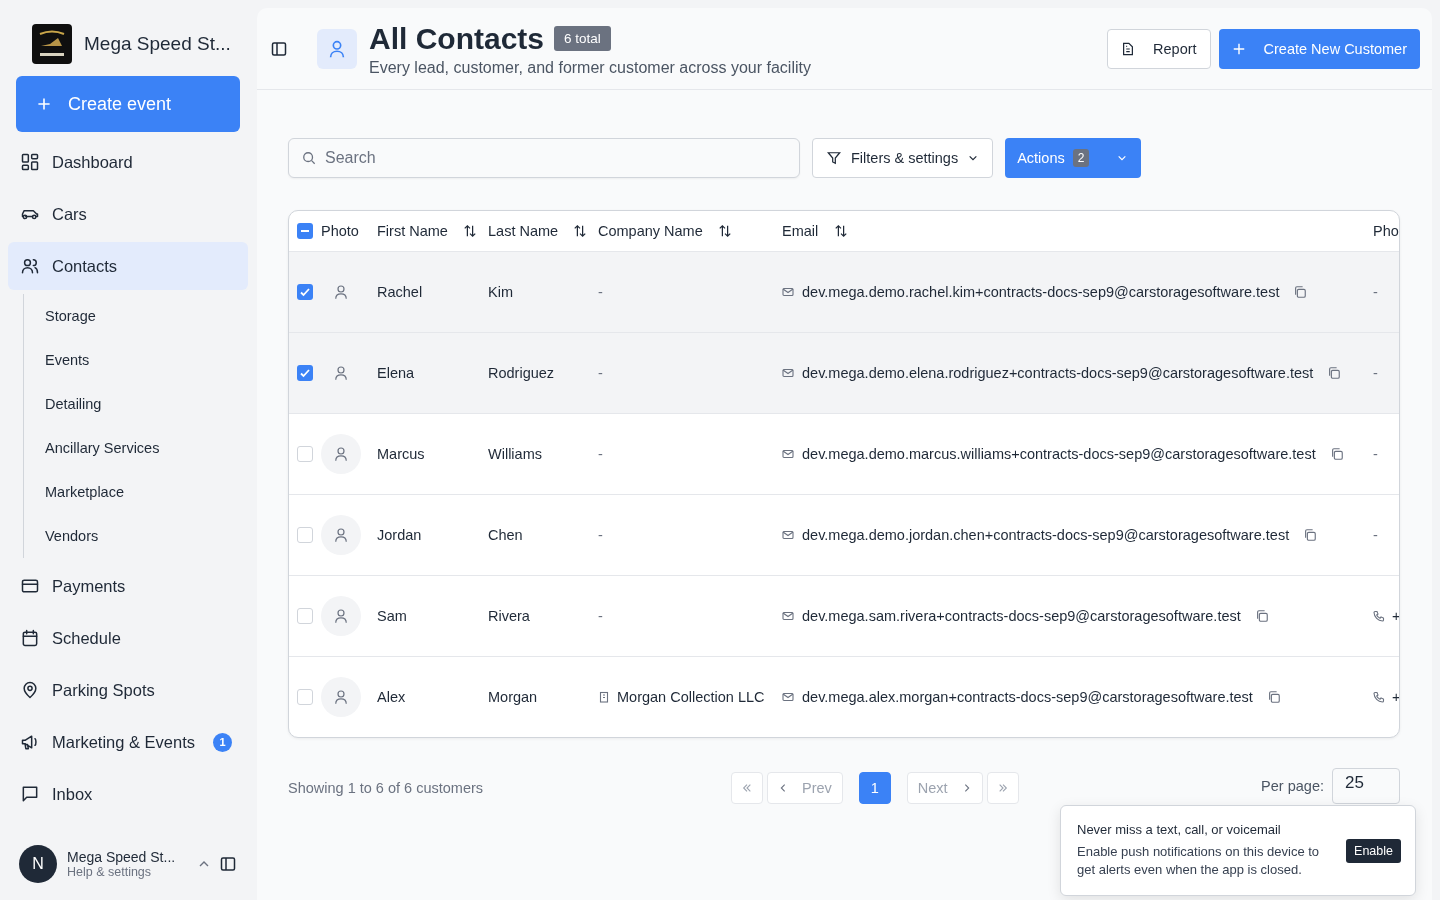 The height and width of the screenshot is (900, 1440). I want to click on table-row: Rachel Kim - dev.mega.demo.rachel.kim+contracts-docs-sep9@carstoragesoftware.test -, so click(844, 292).